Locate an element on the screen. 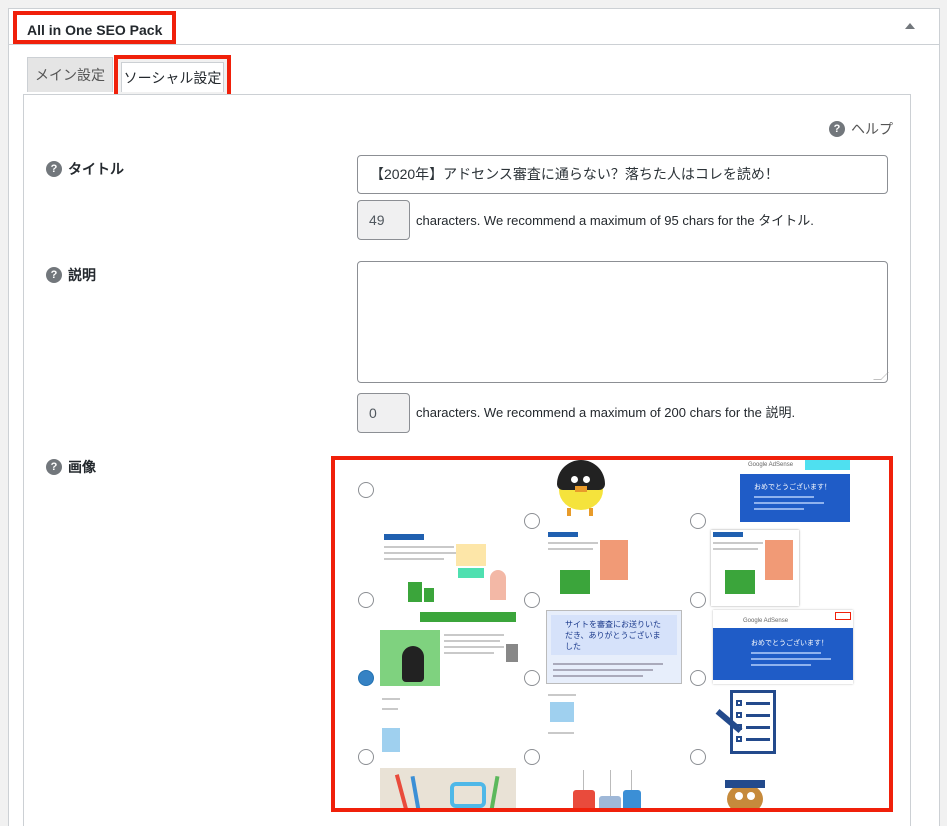  green-site-banner-thumb is located at coordinates (450, 649).